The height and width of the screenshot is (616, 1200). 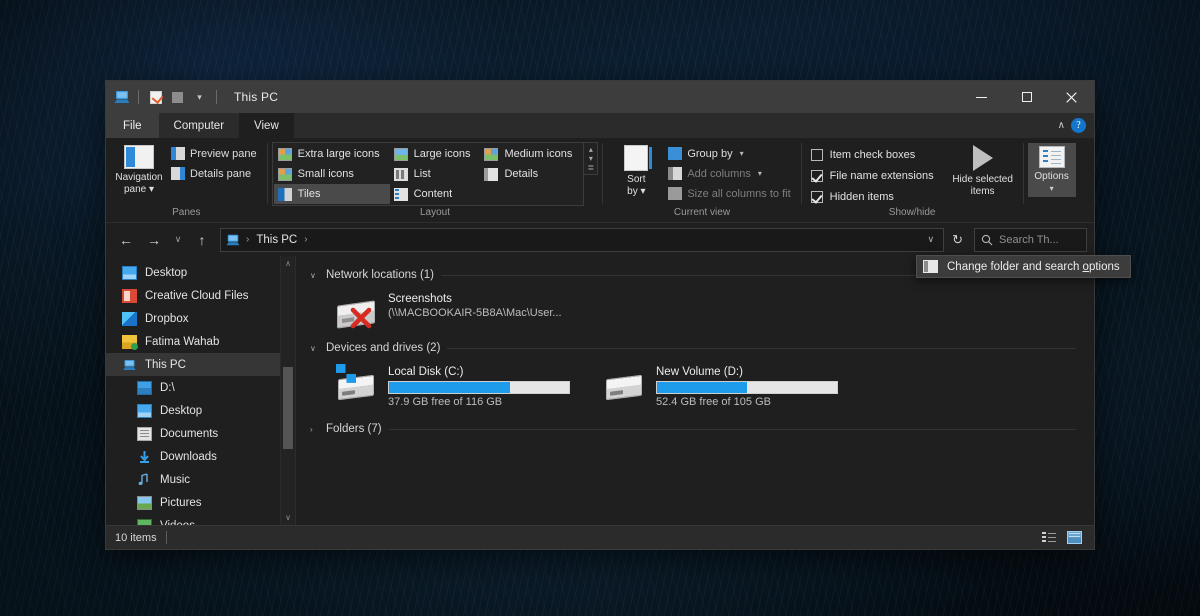 What do you see at coordinates (216, 97) in the screenshot?
I see `title-separator` at bounding box center [216, 97].